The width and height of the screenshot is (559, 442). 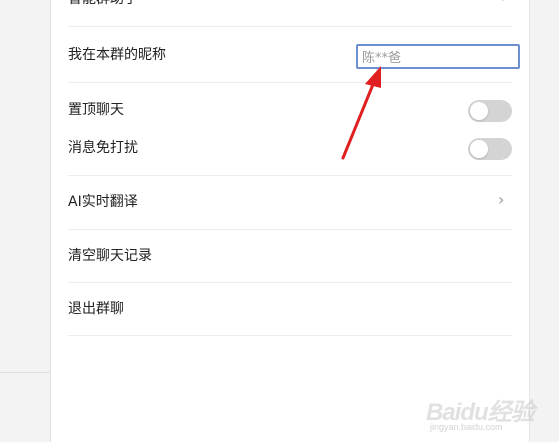 I want to click on pin-chat-toggle, so click(x=490, y=111).